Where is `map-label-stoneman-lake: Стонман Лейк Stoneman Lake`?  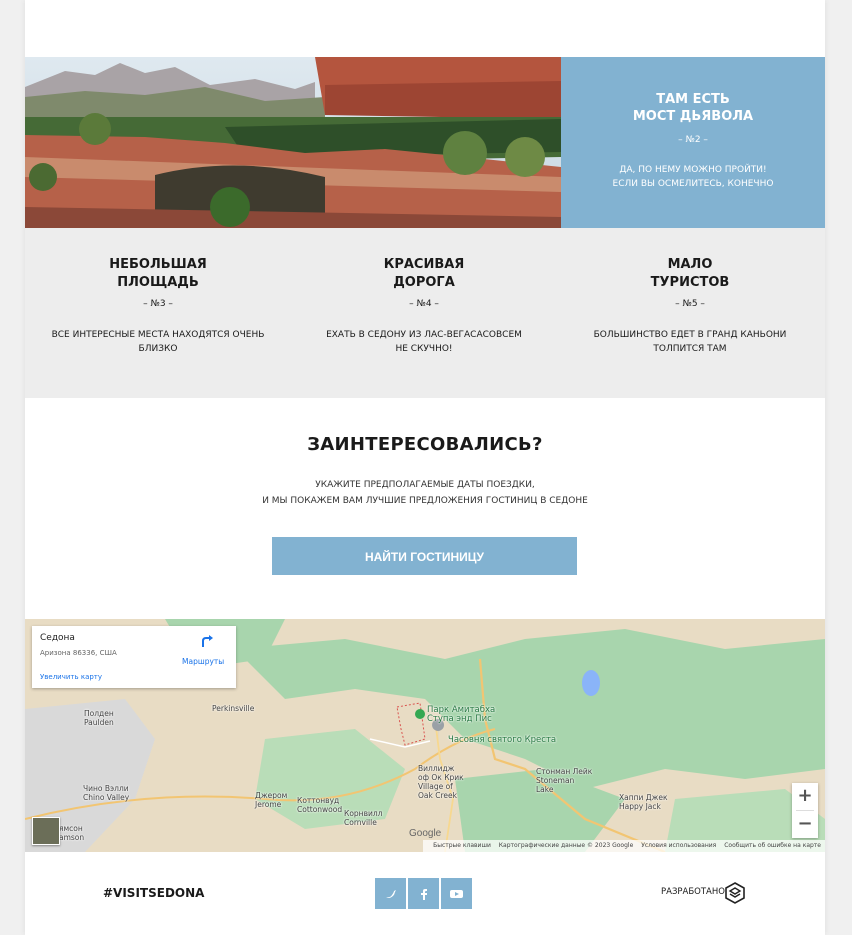
map-label-stoneman-lake: Стонман Лейк Stoneman Lake is located at coordinates (564, 780).